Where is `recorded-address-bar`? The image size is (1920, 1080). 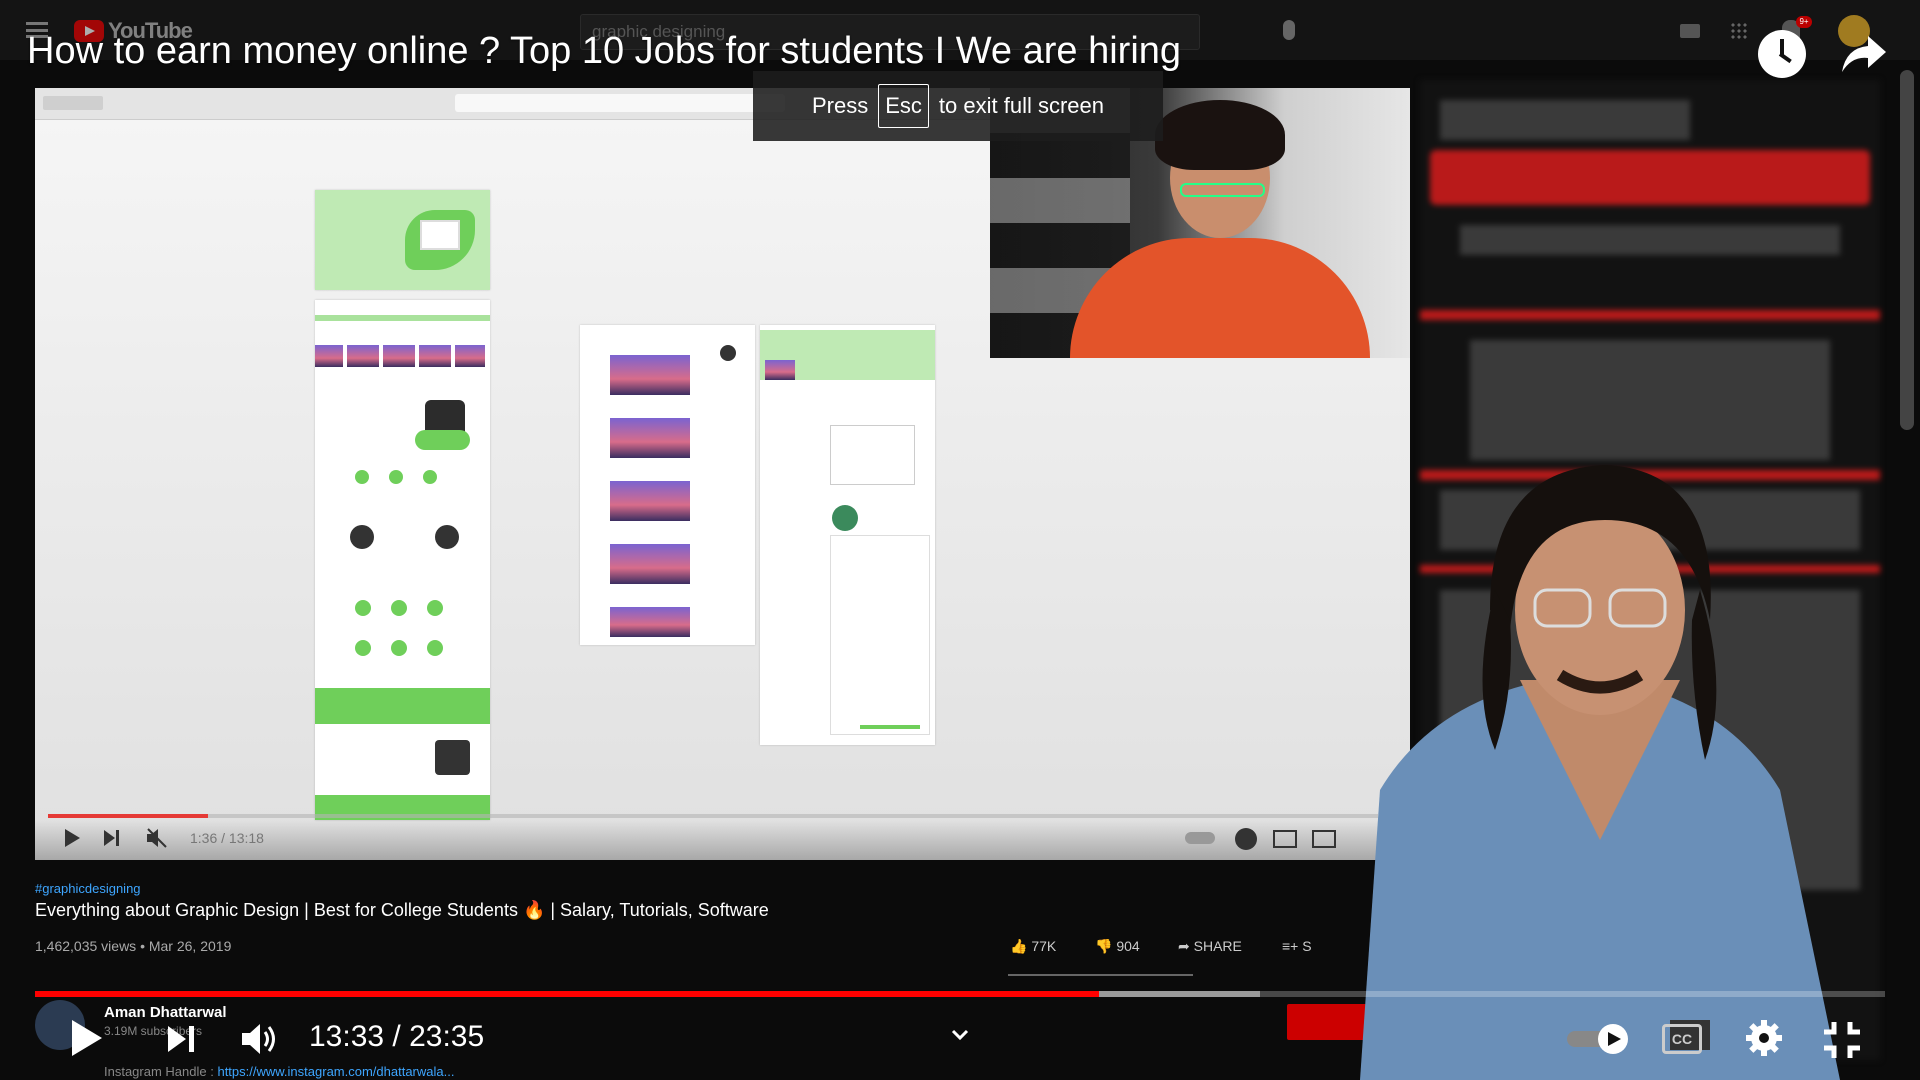 recorded-address-bar is located at coordinates (620, 103).